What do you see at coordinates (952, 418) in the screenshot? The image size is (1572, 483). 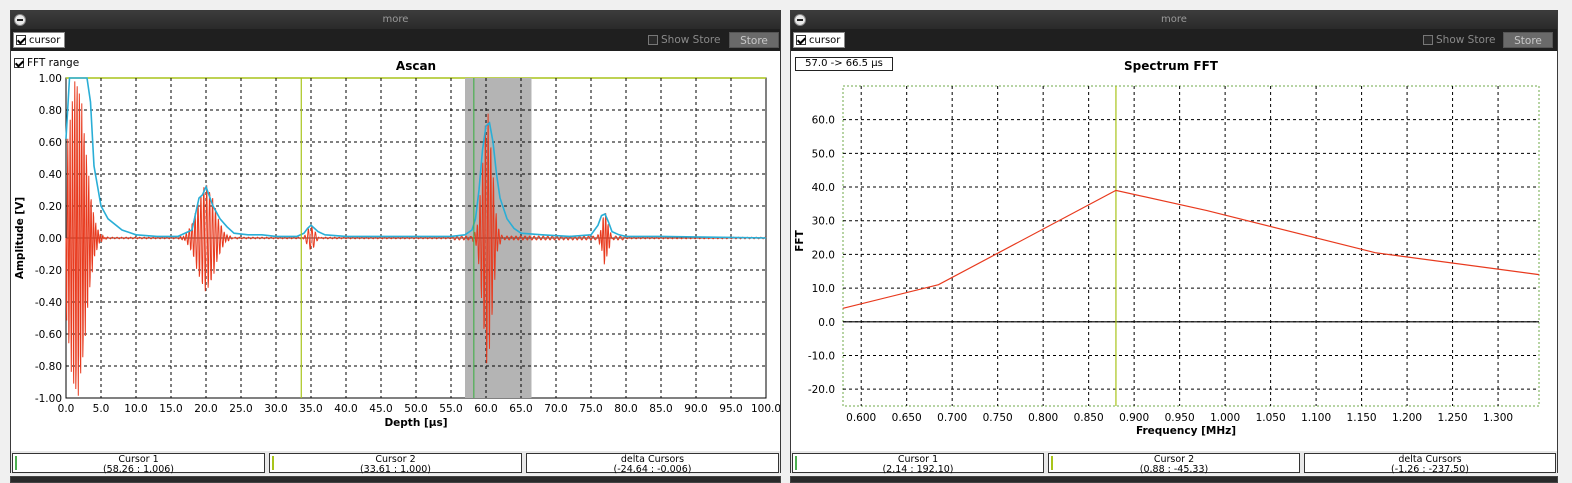 I see `x-tick-label: 0.700` at bounding box center [952, 418].